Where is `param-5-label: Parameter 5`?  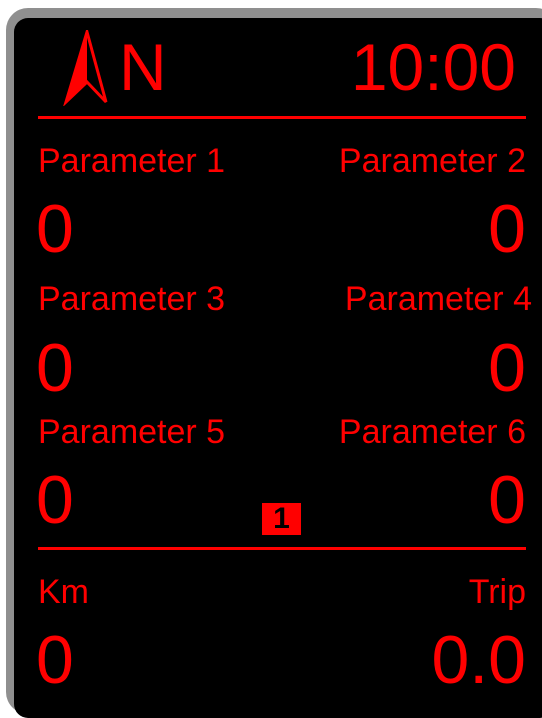 param-5-label: Parameter 5 is located at coordinates (132, 432).